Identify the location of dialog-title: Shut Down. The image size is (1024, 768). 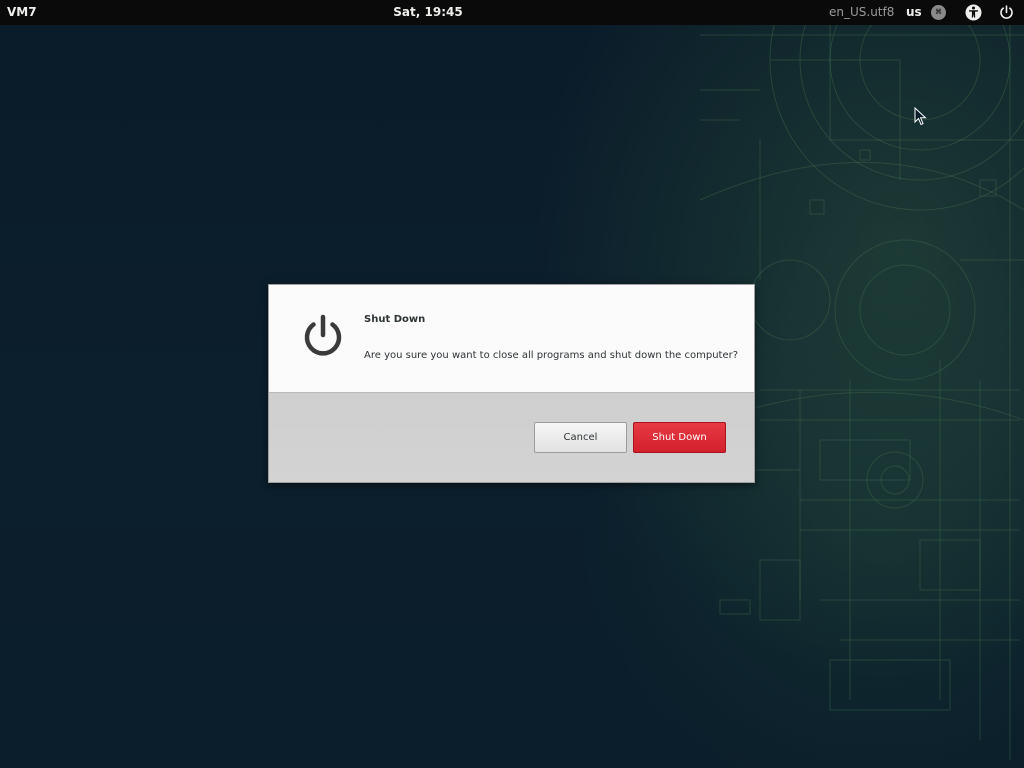
(395, 319).